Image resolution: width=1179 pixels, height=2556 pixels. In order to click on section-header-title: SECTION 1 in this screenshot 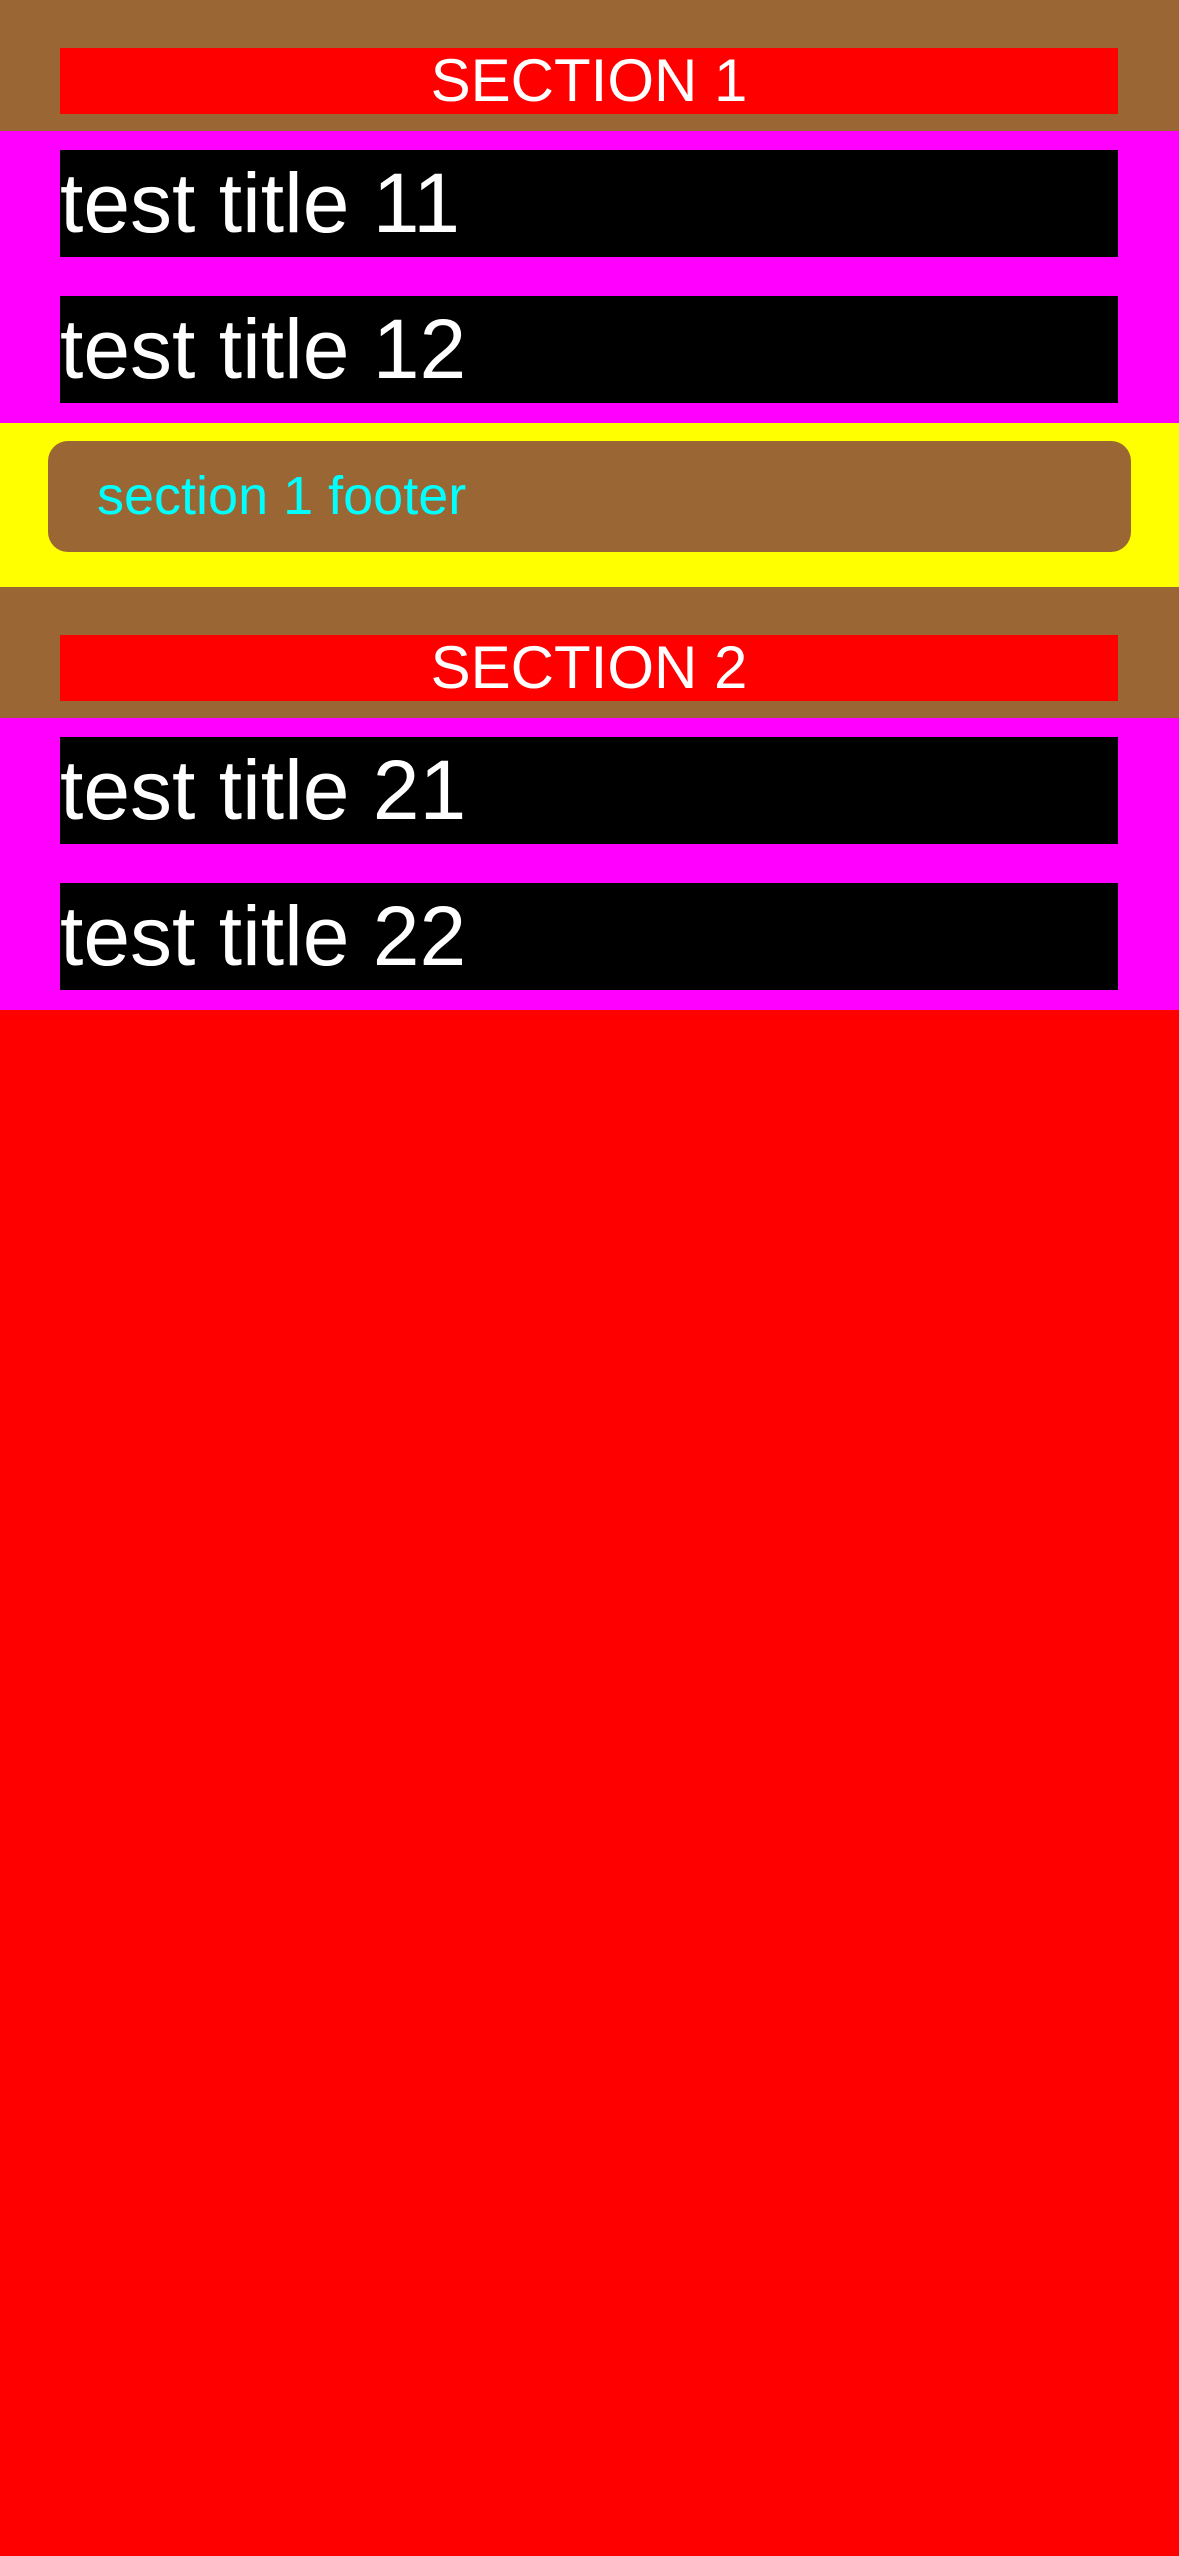, I will do `click(589, 81)`.